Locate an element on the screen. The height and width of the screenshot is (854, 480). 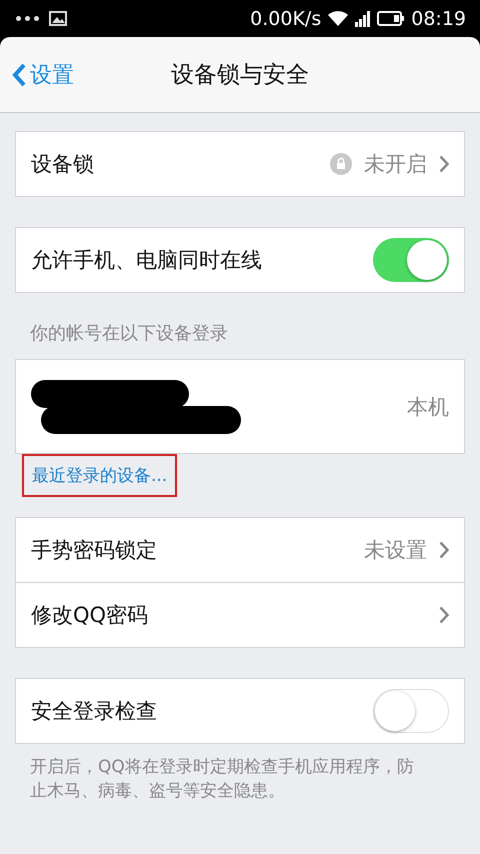
device-label: 本机 is located at coordinates (428, 407).